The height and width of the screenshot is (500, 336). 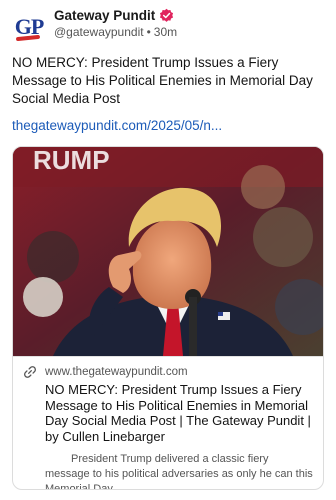 I want to click on avatar: GP, so click(x=29, y=27).